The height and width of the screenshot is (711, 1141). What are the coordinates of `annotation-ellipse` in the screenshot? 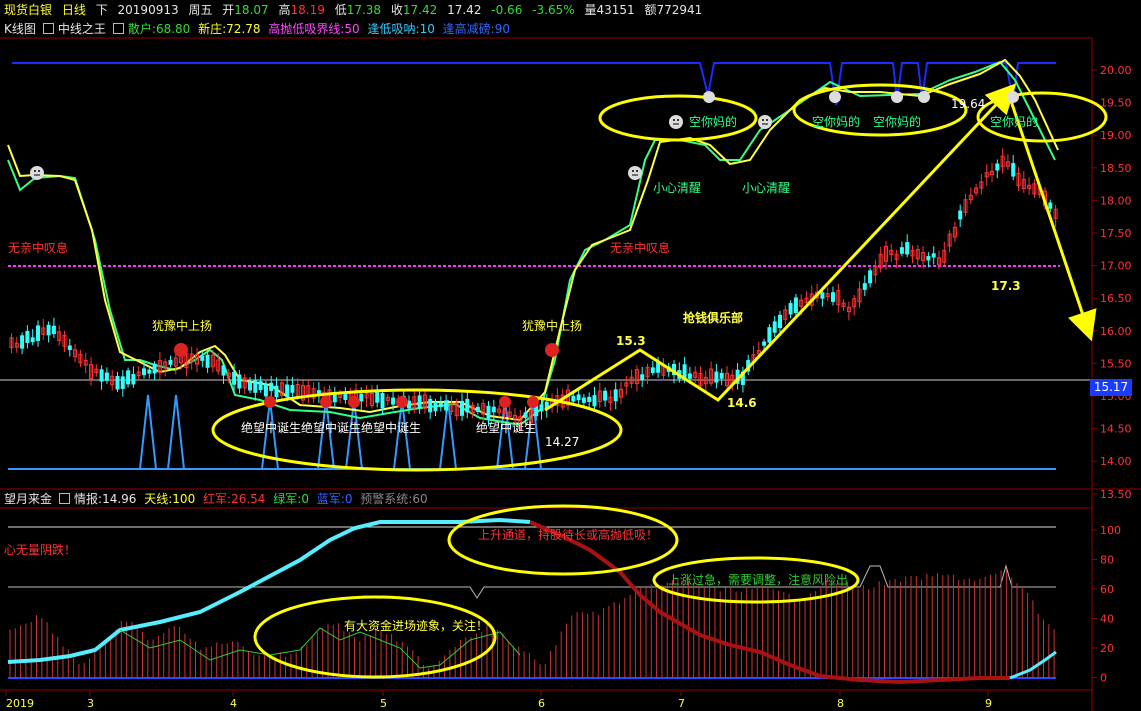 It's located at (375, 637).